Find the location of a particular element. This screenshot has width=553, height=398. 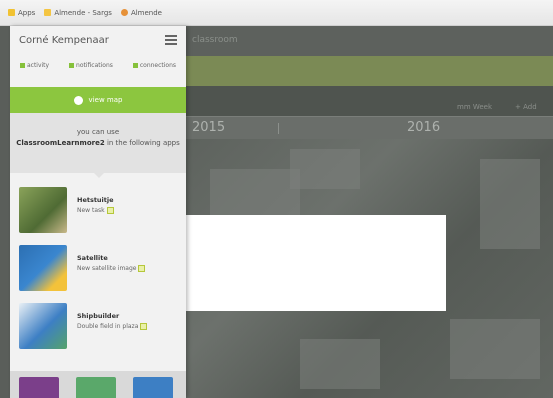

info-app-name: ClassroomLearnmore2 is located at coordinates (60, 143).